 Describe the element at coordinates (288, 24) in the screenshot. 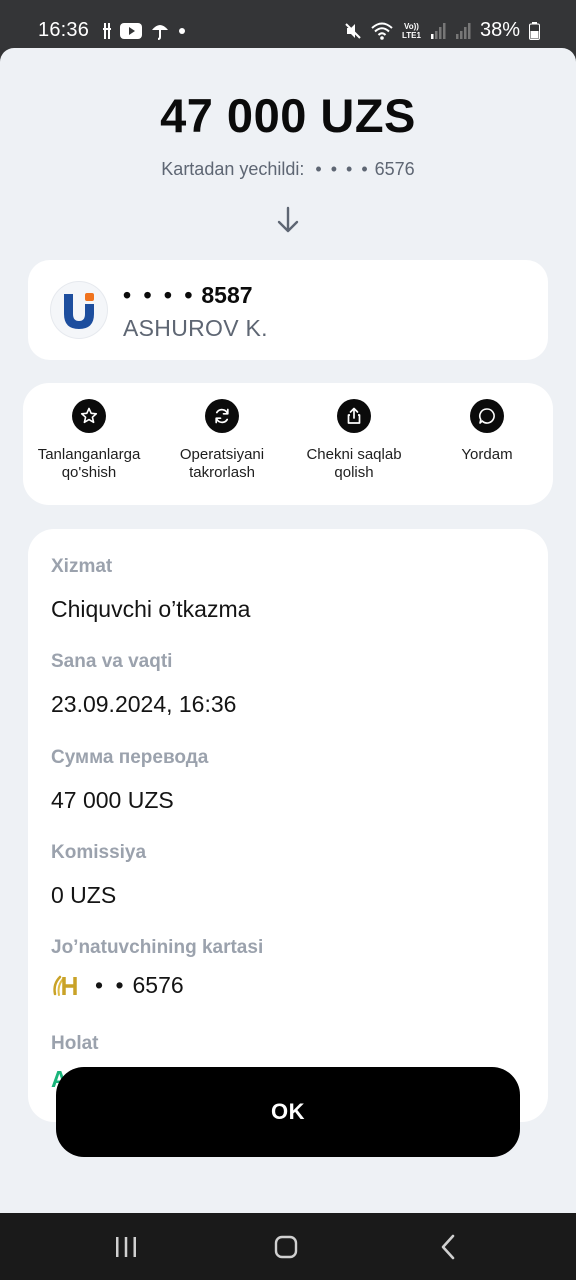

I see `status-bar: 16:36 Vo)) LTE1 38%` at that location.